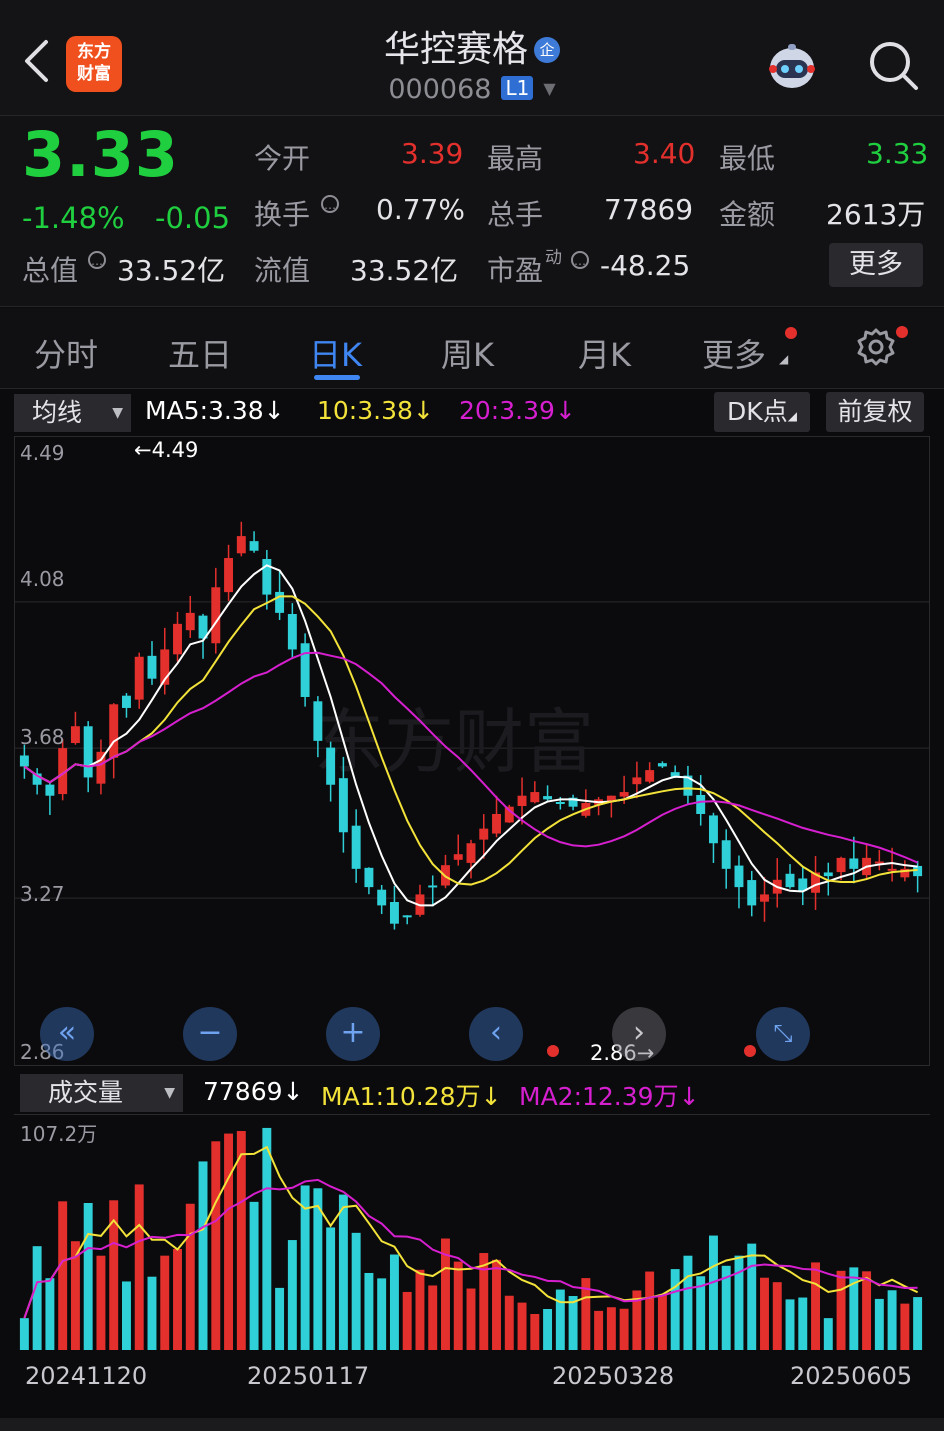  What do you see at coordinates (335, 353) in the screenshot?
I see `tab-daily-k: 日K` at bounding box center [335, 353].